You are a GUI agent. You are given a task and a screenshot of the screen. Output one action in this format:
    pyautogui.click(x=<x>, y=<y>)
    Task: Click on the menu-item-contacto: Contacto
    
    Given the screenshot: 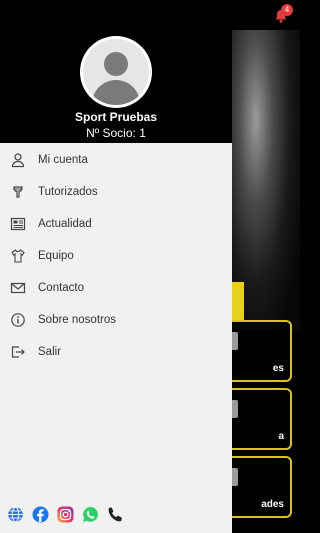 What is the action you would take?
    pyautogui.click(x=116, y=288)
    